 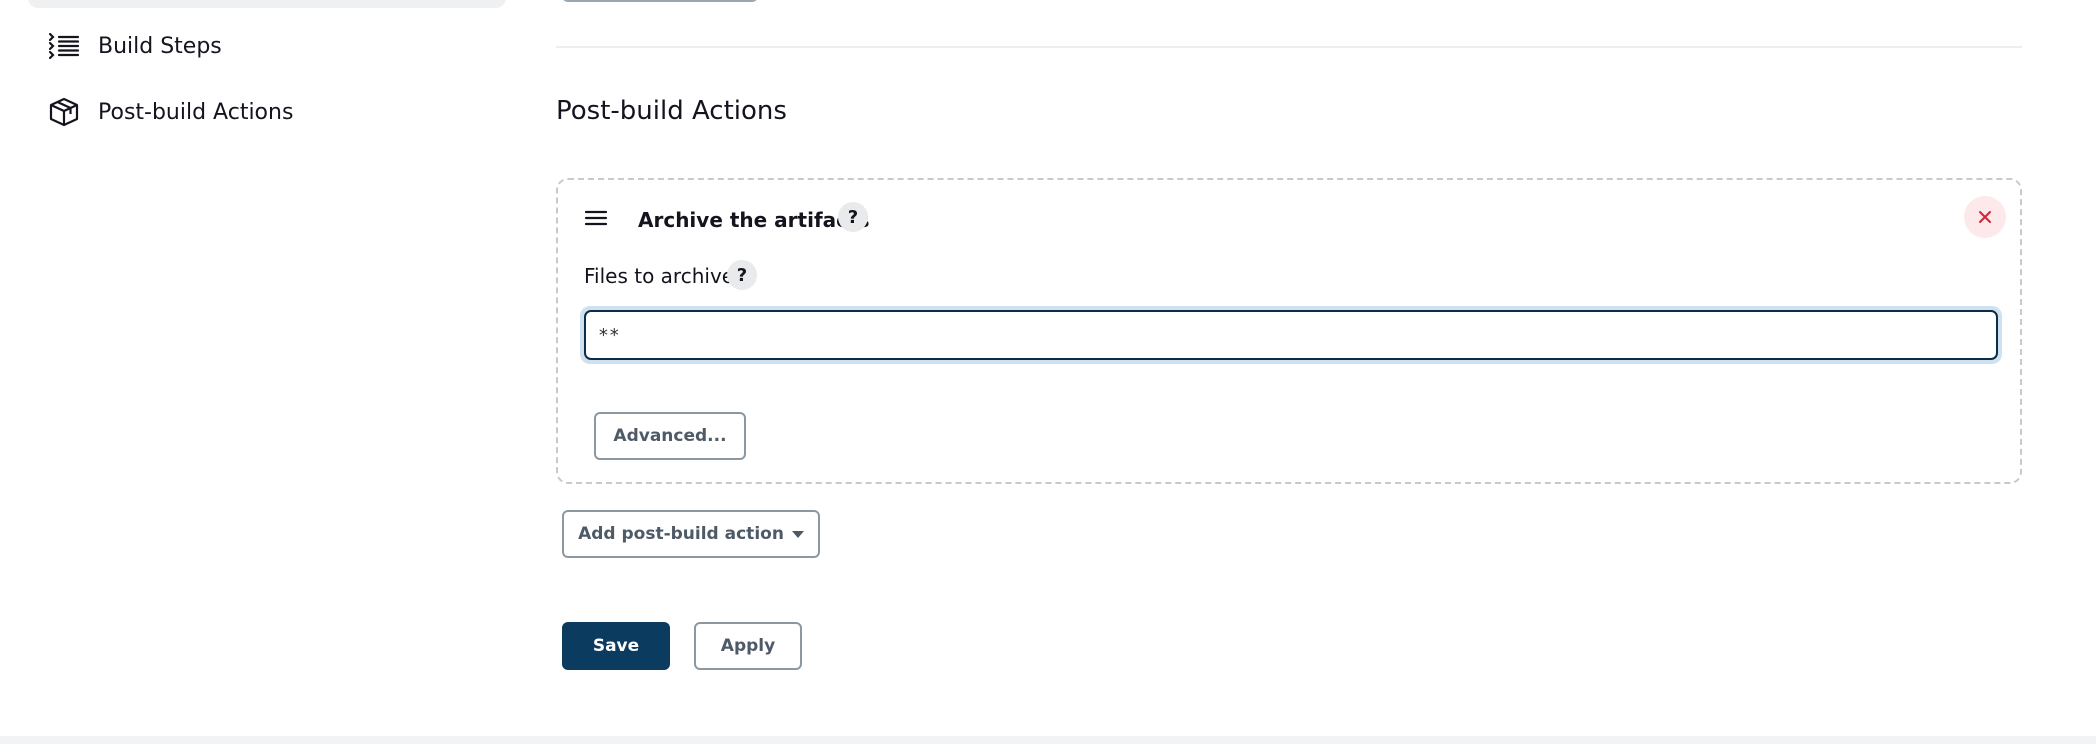 What do you see at coordinates (681, 534) in the screenshot?
I see `add-action-label: Add post-build action` at bounding box center [681, 534].